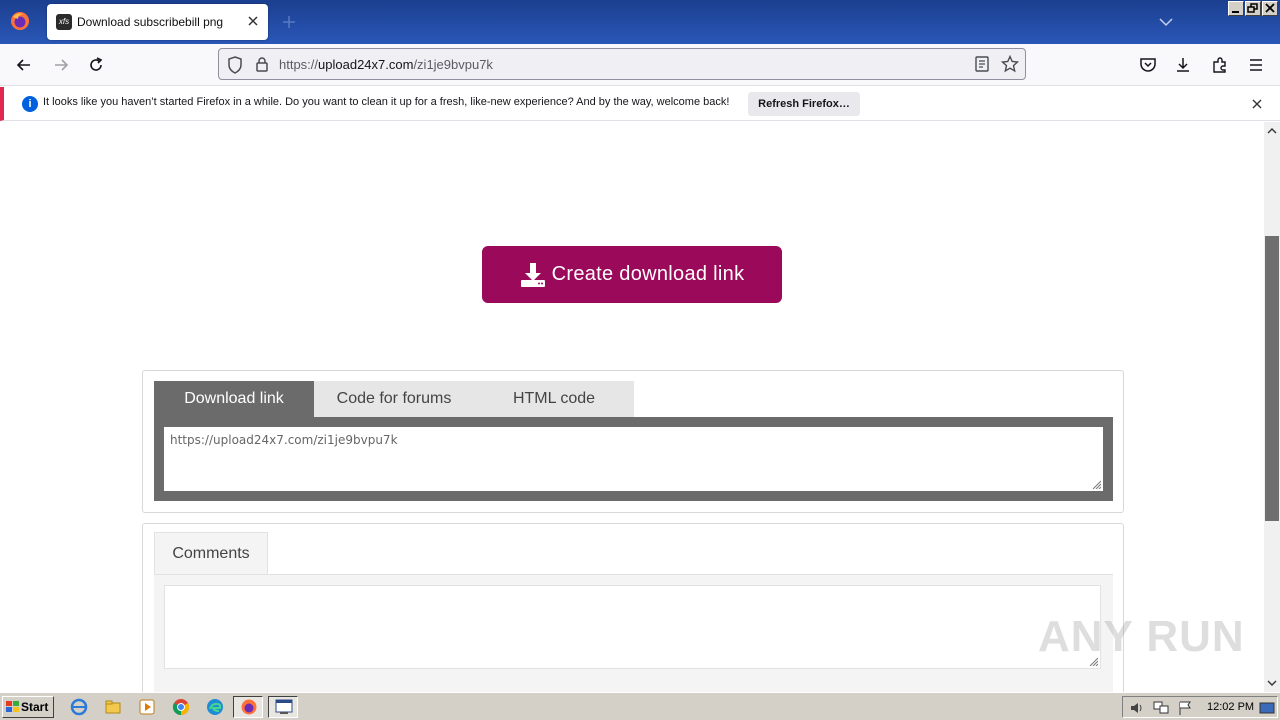 This screenshot has height=720, width=1280. Describe the element at coordinates (1141, 636) in the screenshot. I see `anyrun-watermark: ANY RUN` at that location.